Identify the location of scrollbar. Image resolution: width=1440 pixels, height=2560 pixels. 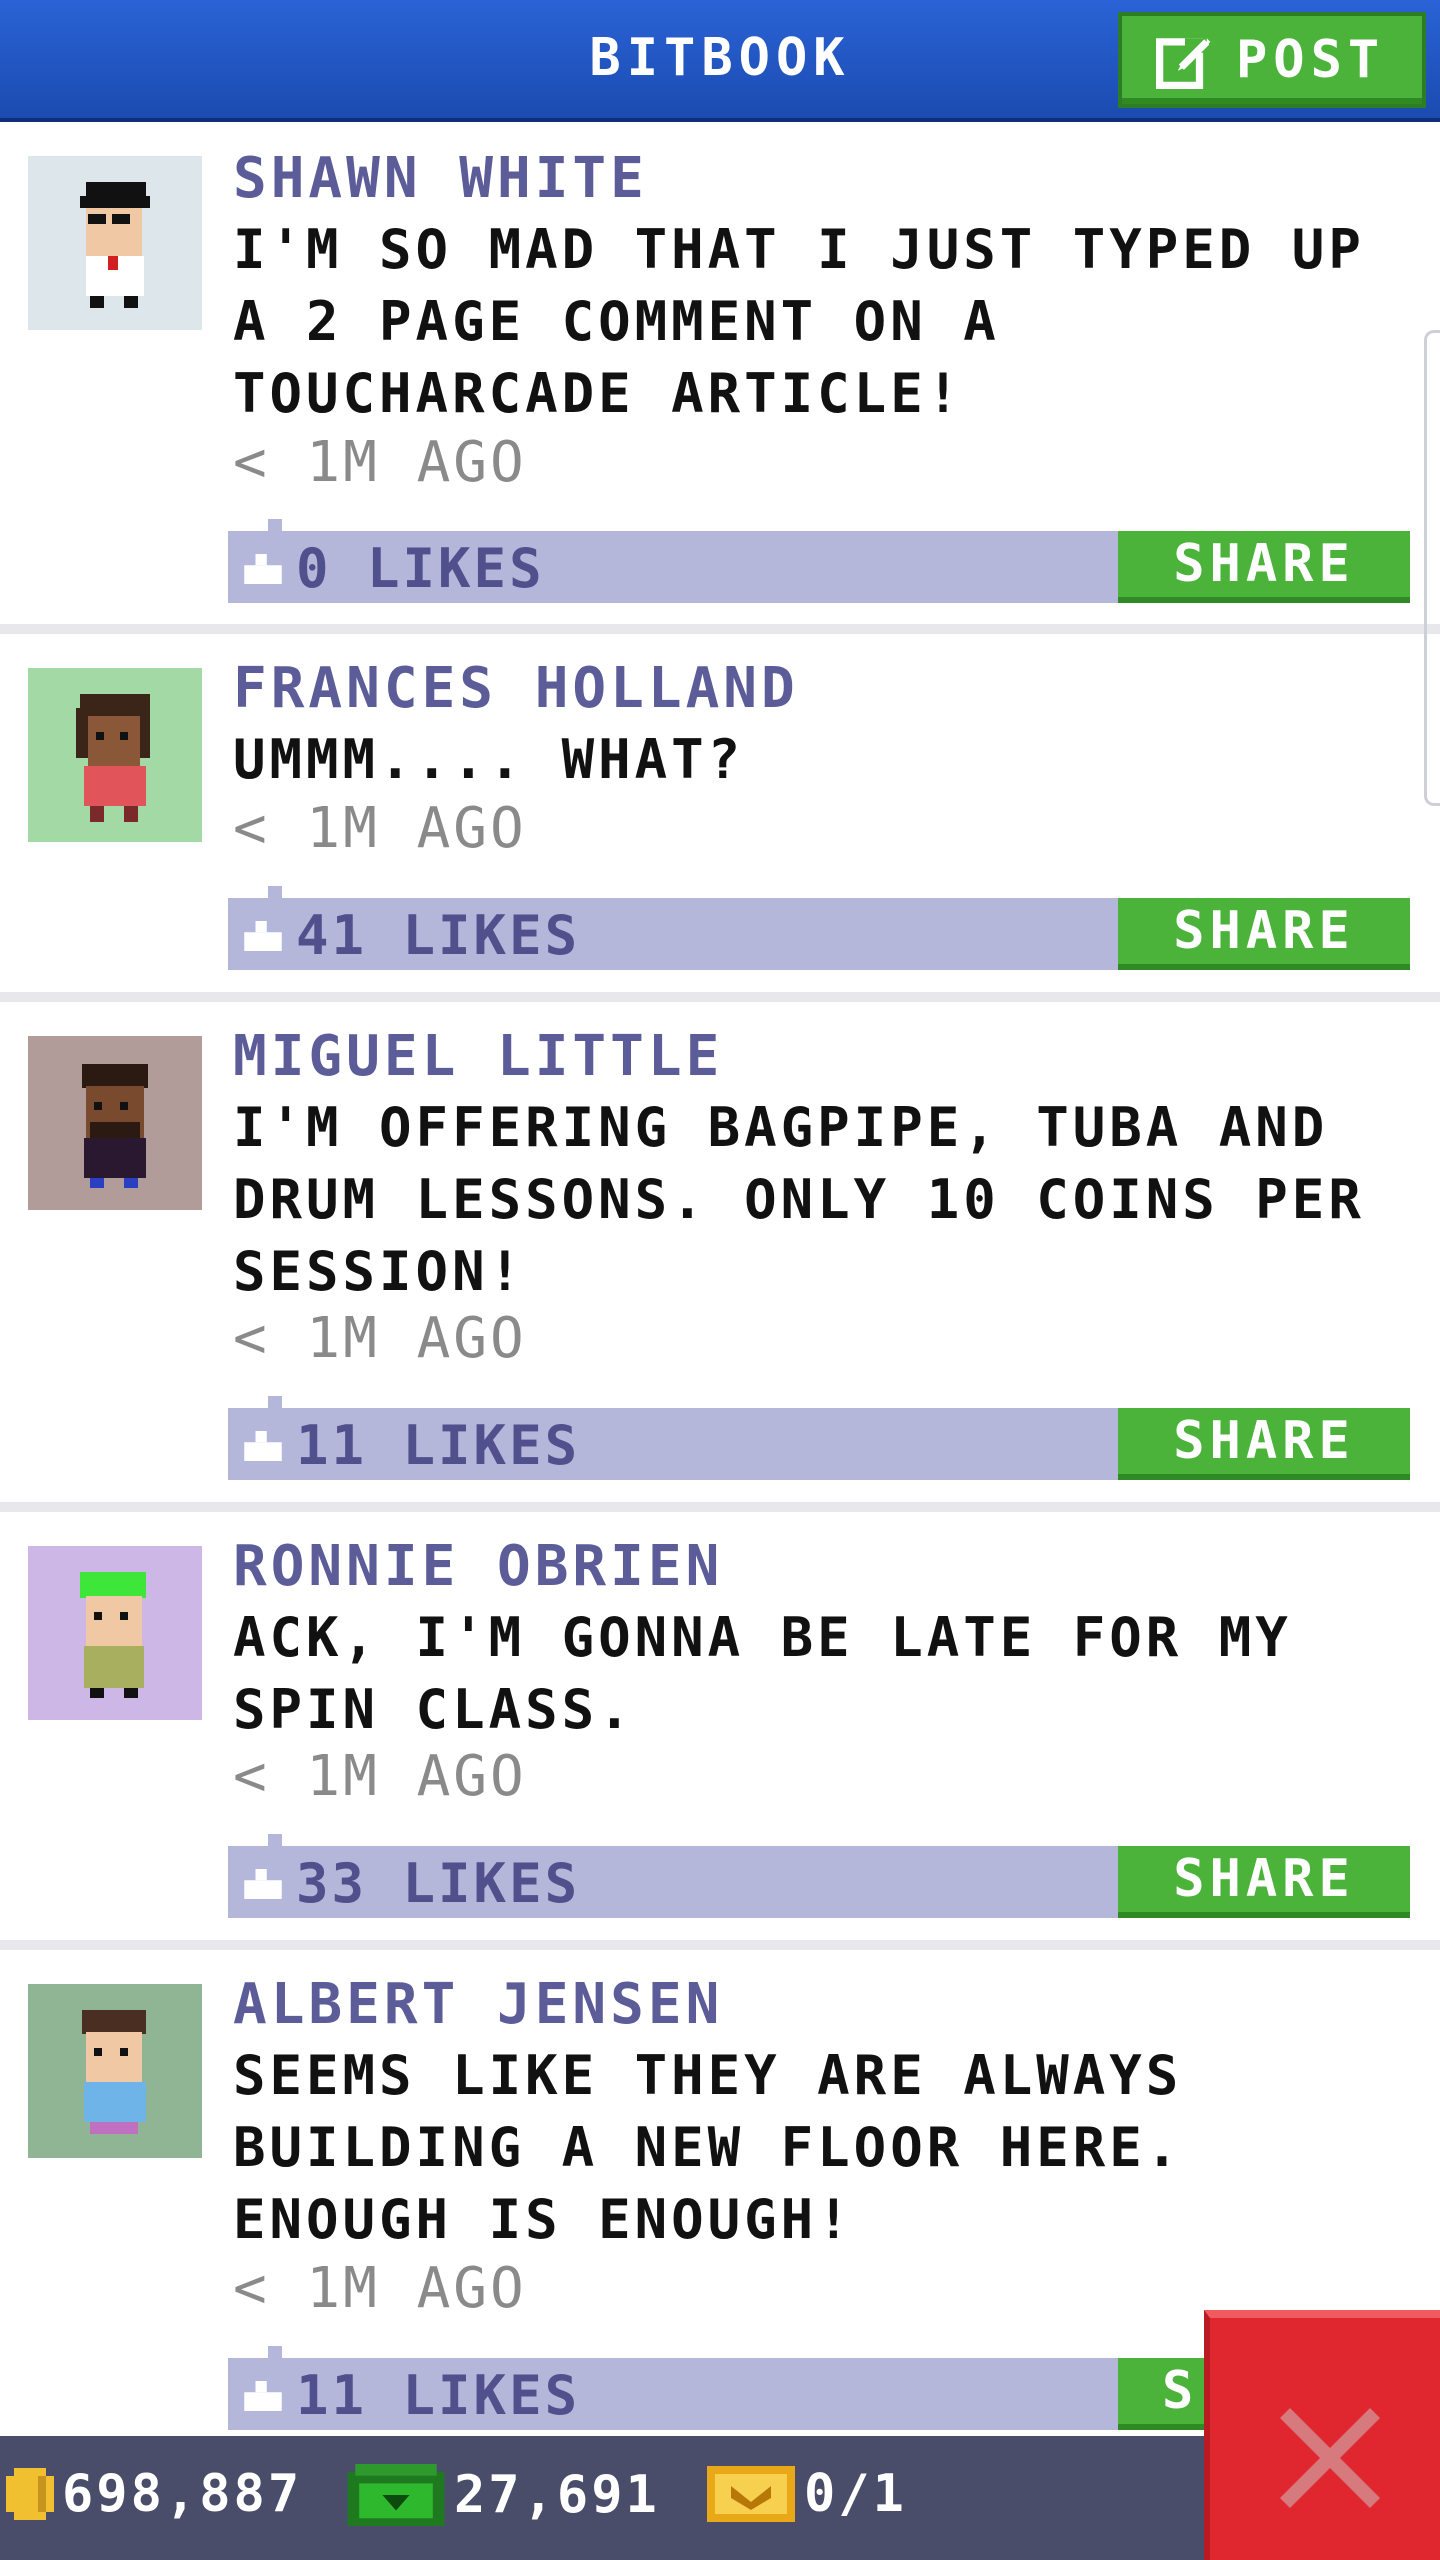
(1432, 568).